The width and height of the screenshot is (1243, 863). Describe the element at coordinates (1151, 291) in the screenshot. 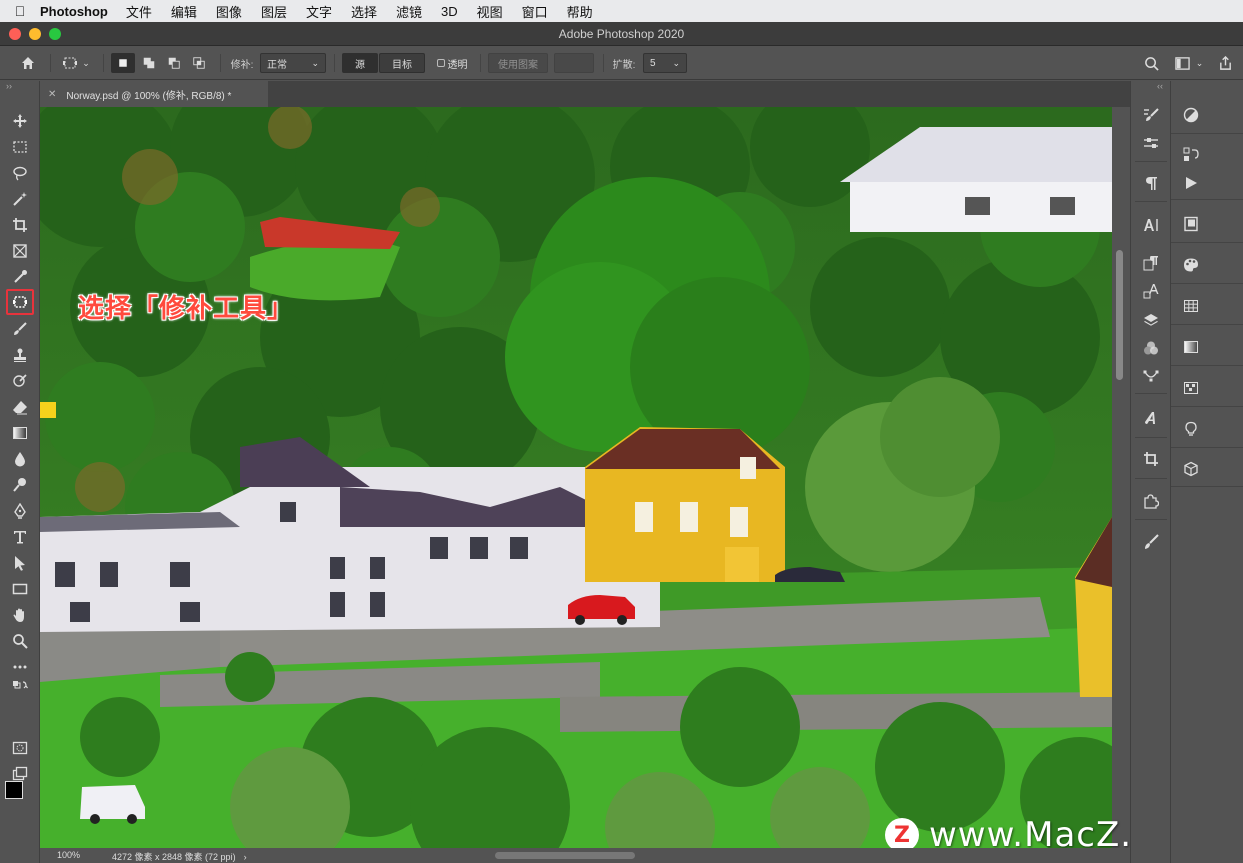

I see `character-styles-icon` at that location.